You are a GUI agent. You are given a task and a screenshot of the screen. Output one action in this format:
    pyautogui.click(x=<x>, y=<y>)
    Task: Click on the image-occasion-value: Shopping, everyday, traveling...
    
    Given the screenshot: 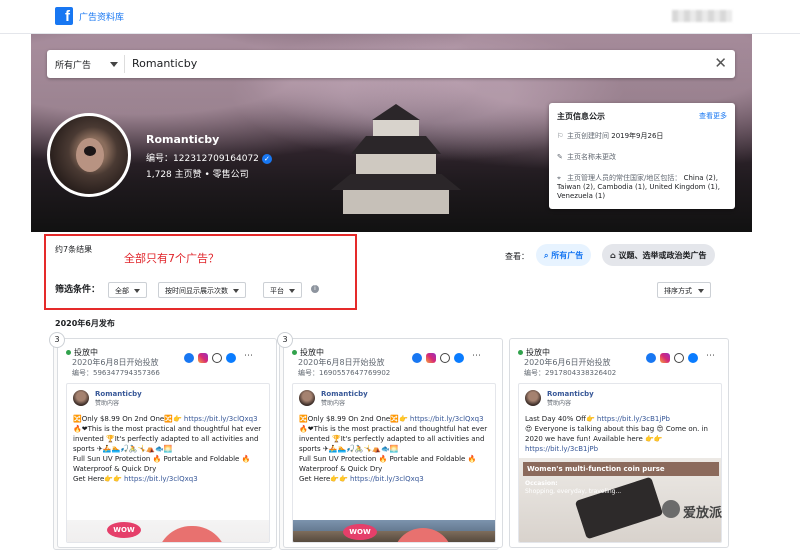 What is the action you would take?
    pyautogui.click(x=573, y=491)
    